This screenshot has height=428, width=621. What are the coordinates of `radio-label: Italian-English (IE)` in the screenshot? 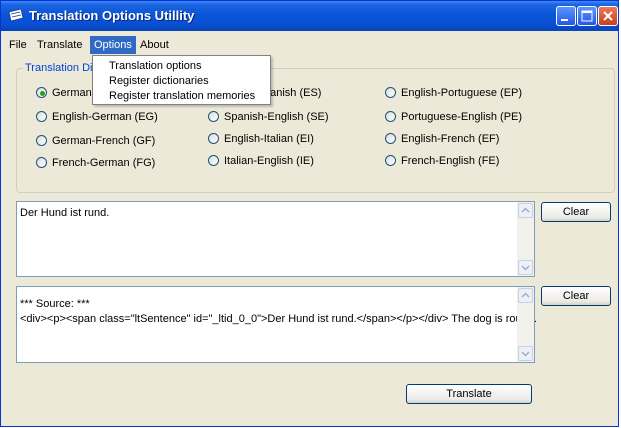 It's located at (269, 161).